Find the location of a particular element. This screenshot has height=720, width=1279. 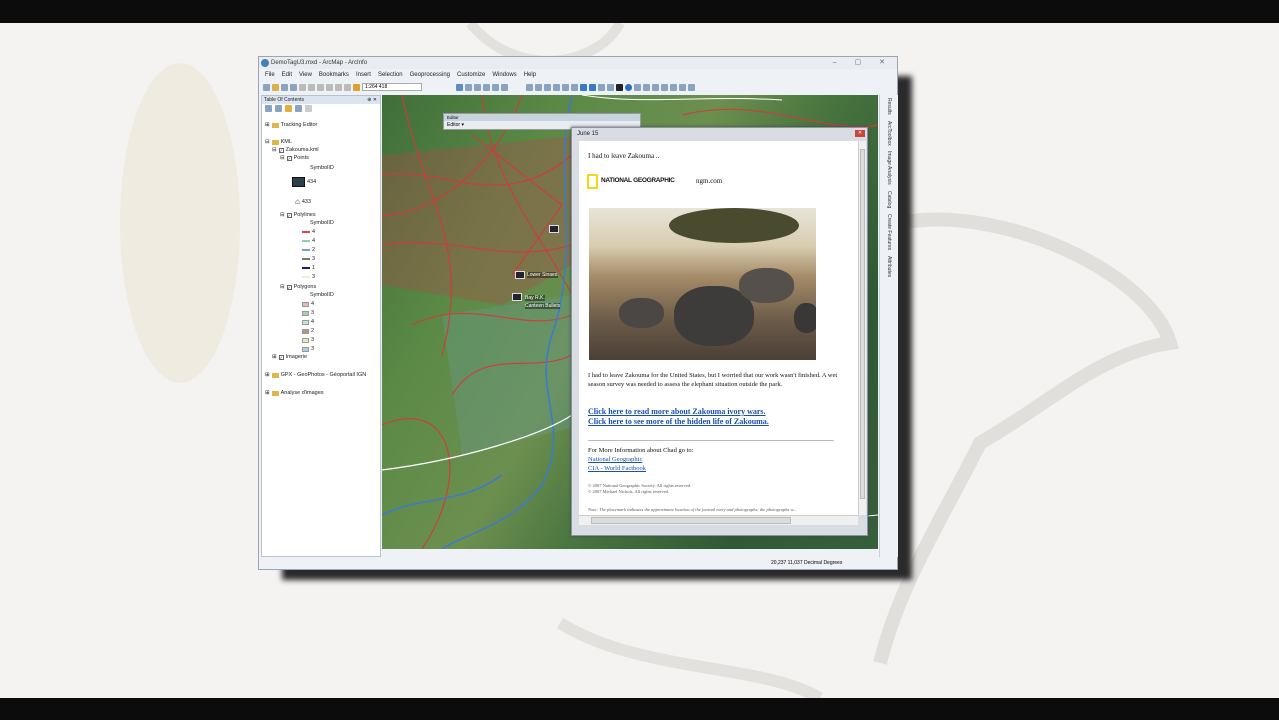

open-icon is located at coordinates (275, 87).